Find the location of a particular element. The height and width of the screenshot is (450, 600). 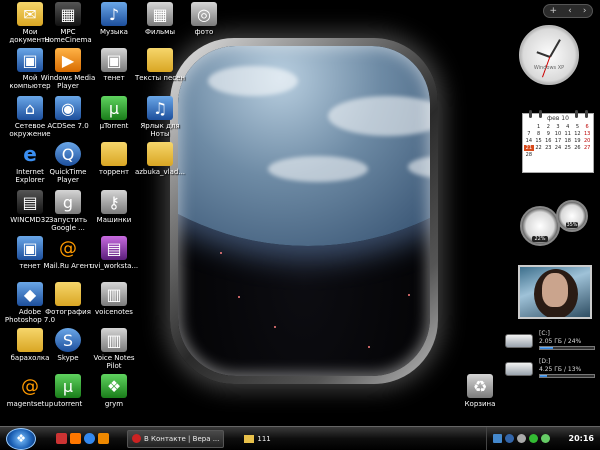

calendar-day: 28 is located at coordinates (529, 155).